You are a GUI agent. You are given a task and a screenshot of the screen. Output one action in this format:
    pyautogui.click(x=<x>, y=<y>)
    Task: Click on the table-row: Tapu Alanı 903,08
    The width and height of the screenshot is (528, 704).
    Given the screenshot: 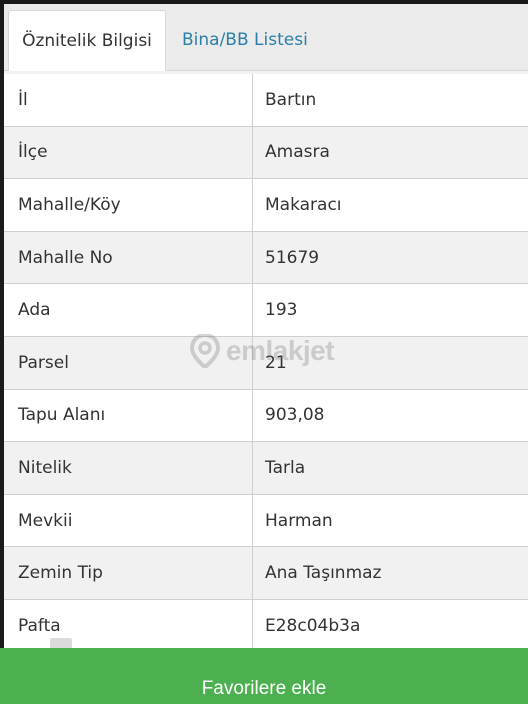 What is the action you would take?
    pyautogui.click(x=266, y=416)
    